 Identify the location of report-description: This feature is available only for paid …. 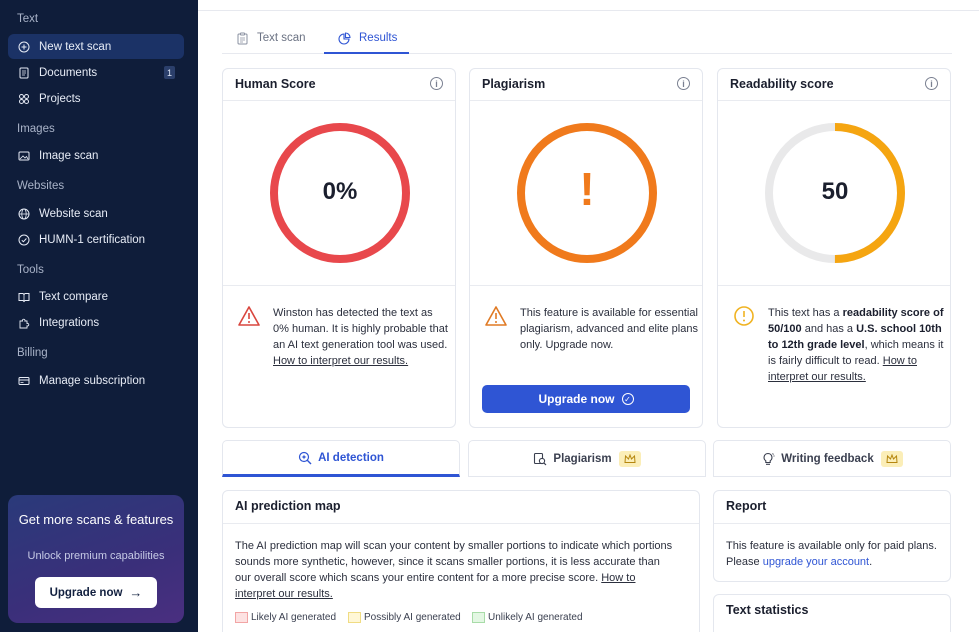
(834, 554).